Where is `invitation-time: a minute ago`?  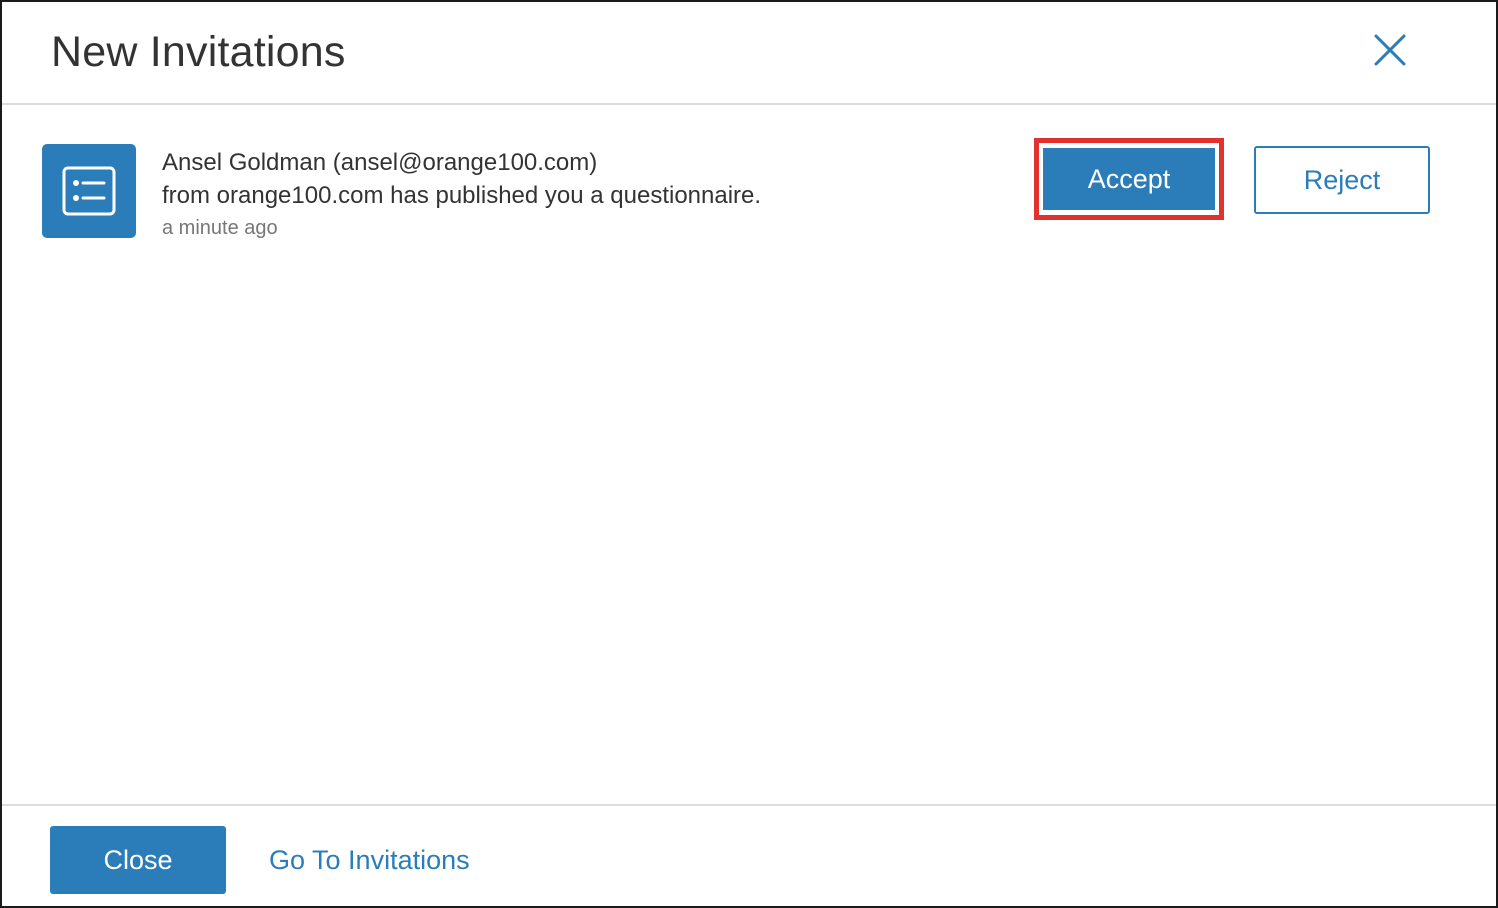 invitation-time: a minute ago is located at coordinates (220, 228).